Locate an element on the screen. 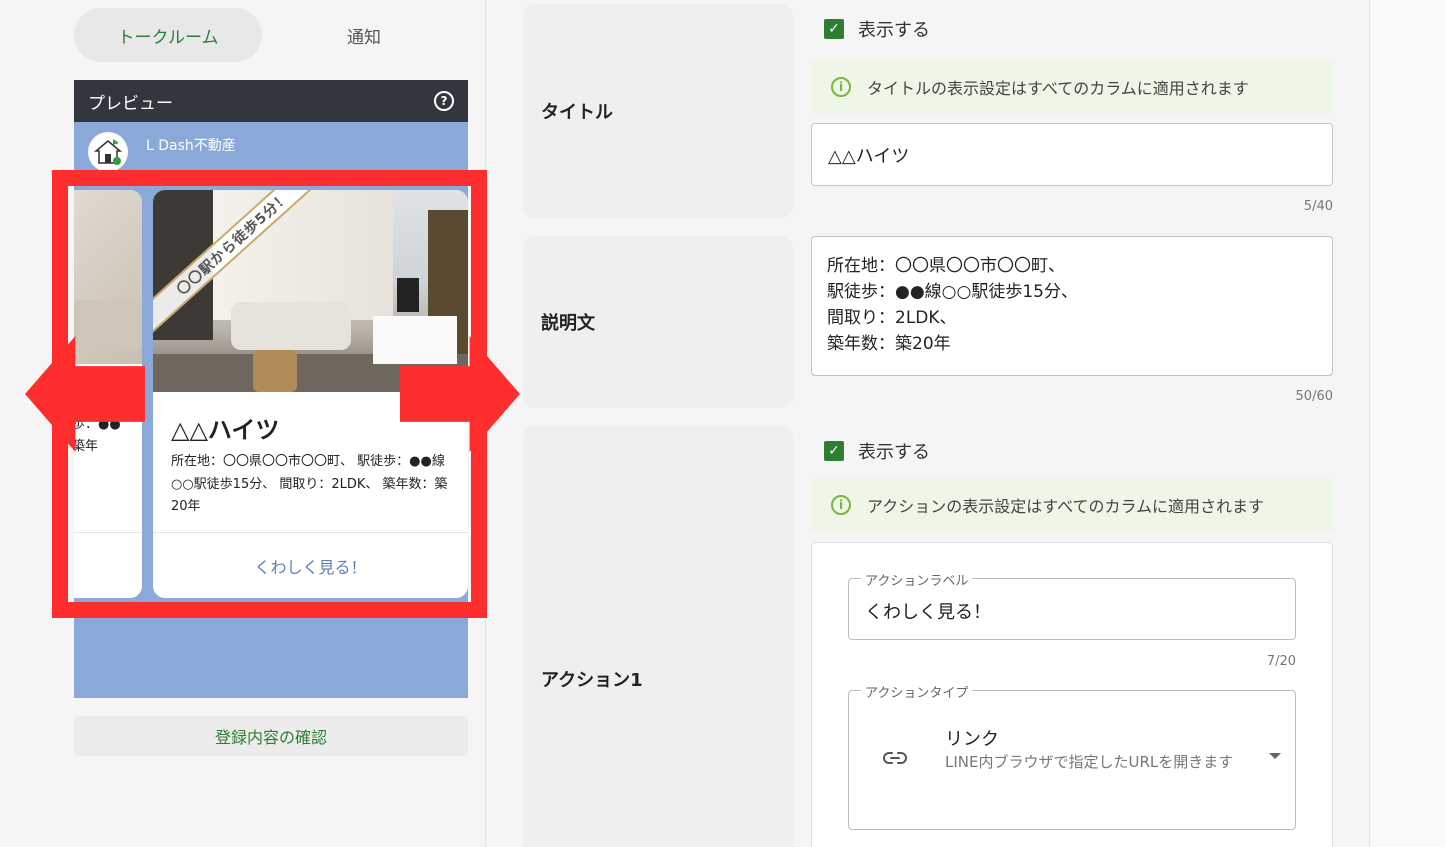 The width and height of the screenshot is (1446, 847). confirm-button: 登録内容の確認 is located at coordinates (271, 736).